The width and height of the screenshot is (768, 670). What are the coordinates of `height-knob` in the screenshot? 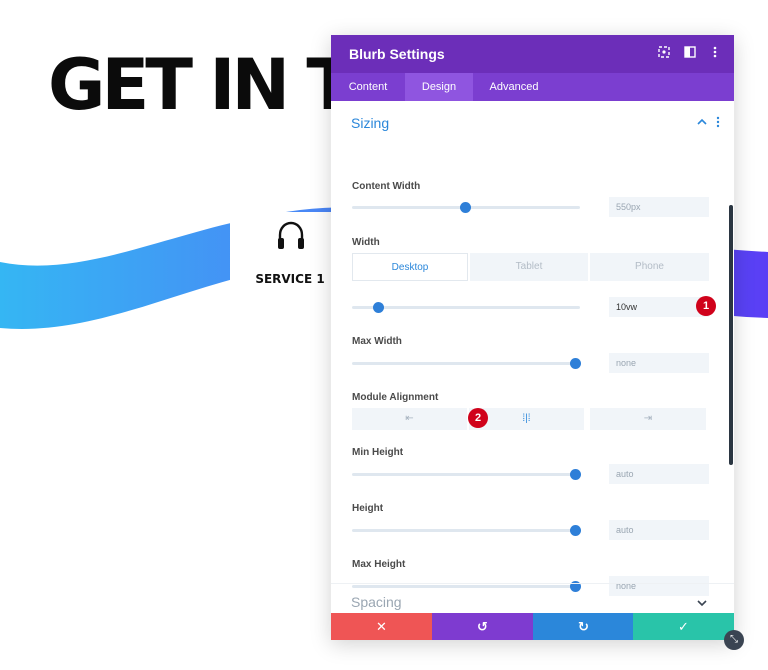 It's located at (575, 530).